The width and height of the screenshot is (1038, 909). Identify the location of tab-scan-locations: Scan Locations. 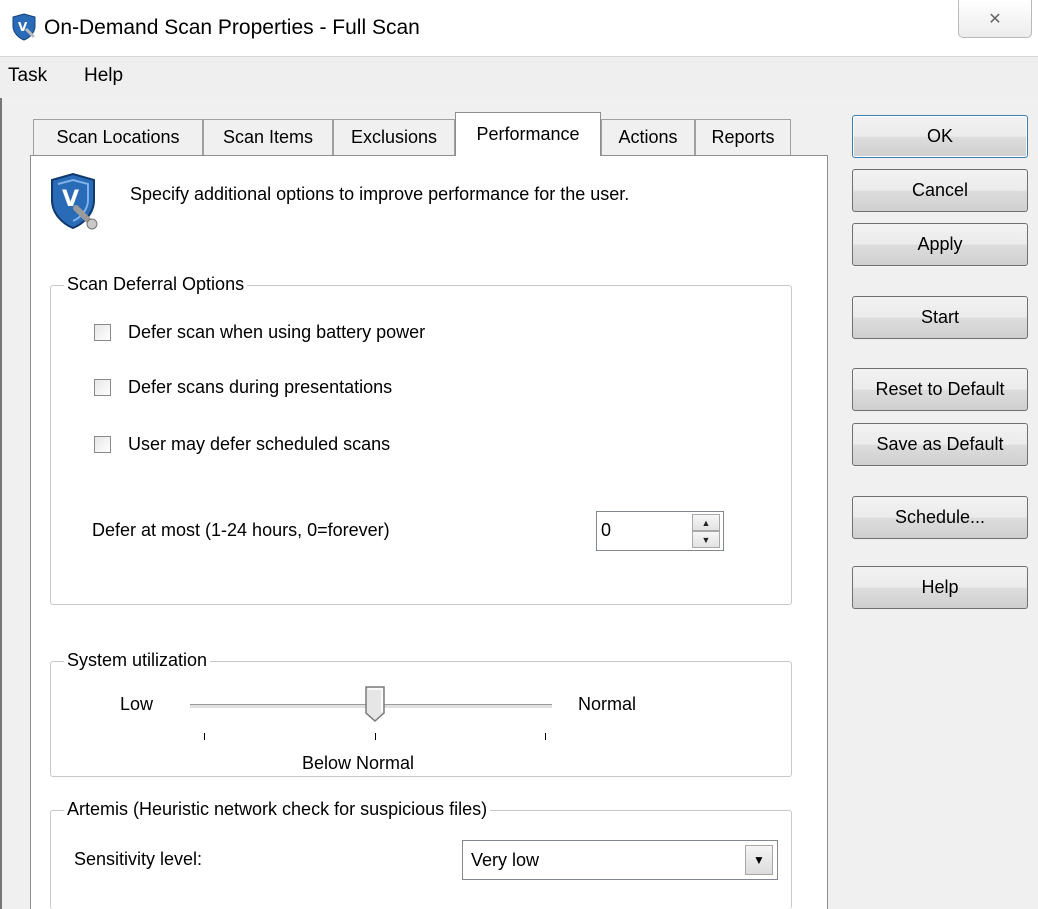
(118, 137).